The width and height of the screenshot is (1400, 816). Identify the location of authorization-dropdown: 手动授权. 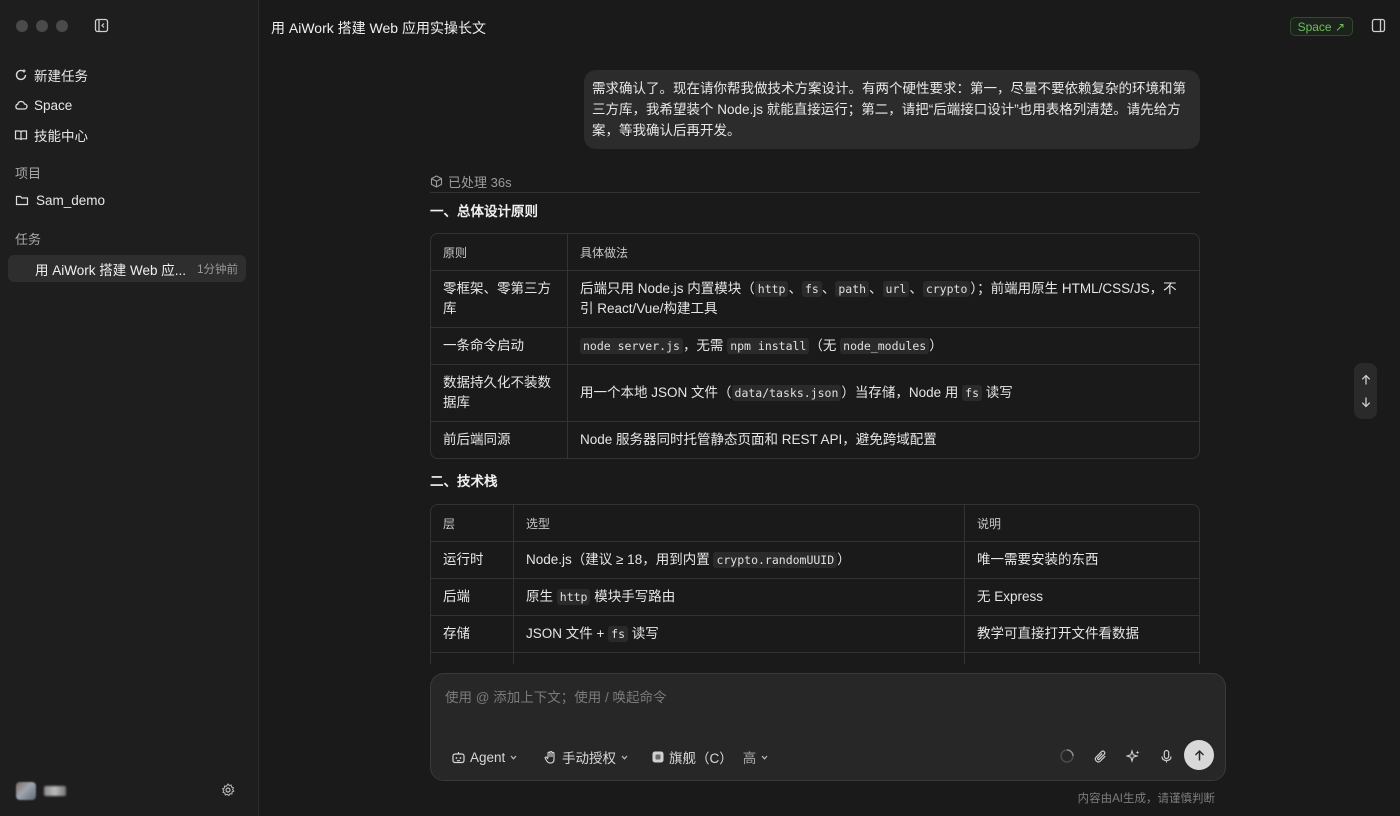
(586, 757).